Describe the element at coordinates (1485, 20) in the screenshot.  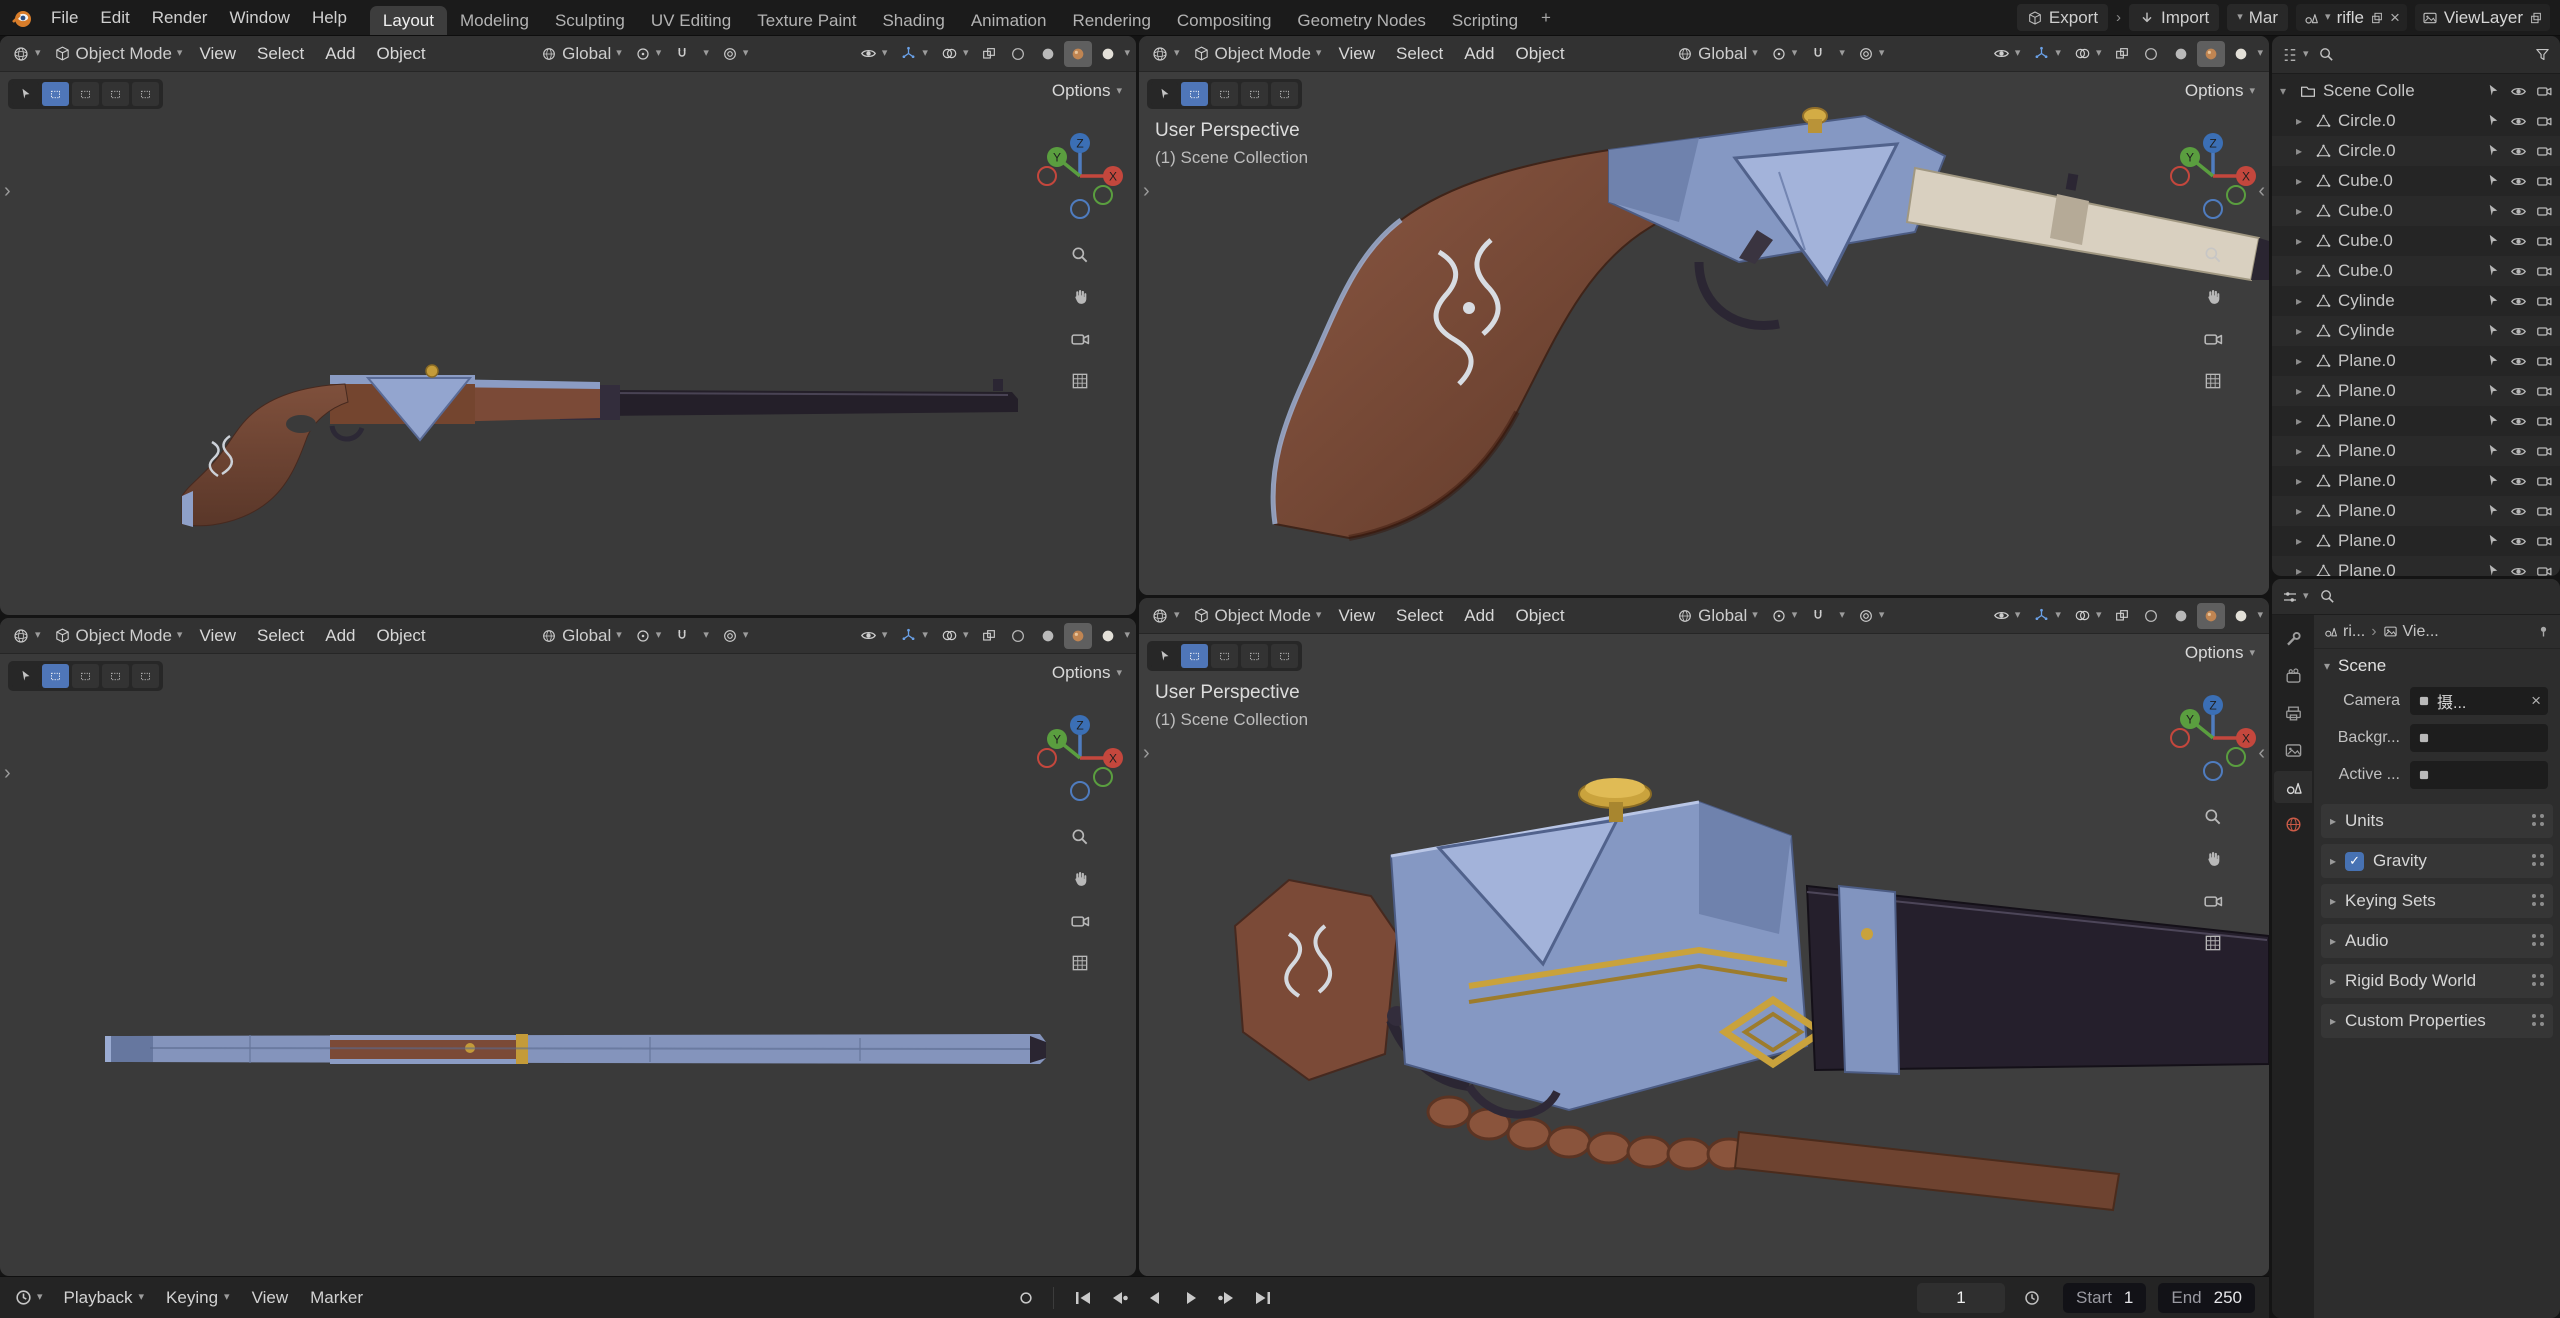
I see `workspace-tab: Scripting` at that location.